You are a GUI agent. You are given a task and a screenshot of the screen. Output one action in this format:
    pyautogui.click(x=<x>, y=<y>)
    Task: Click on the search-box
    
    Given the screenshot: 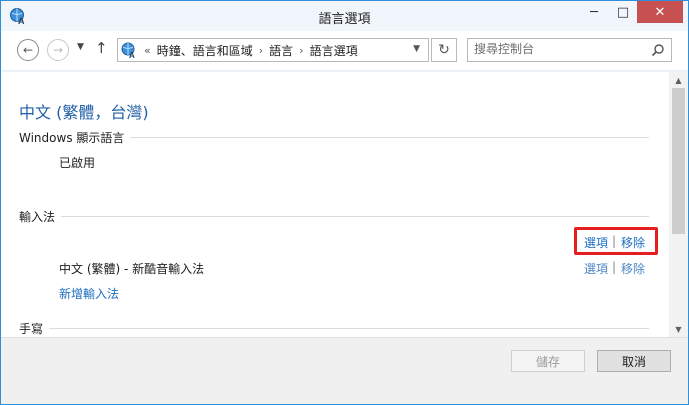 What is the action you would take?
    pyautogui.click(x=569, y=50)
    